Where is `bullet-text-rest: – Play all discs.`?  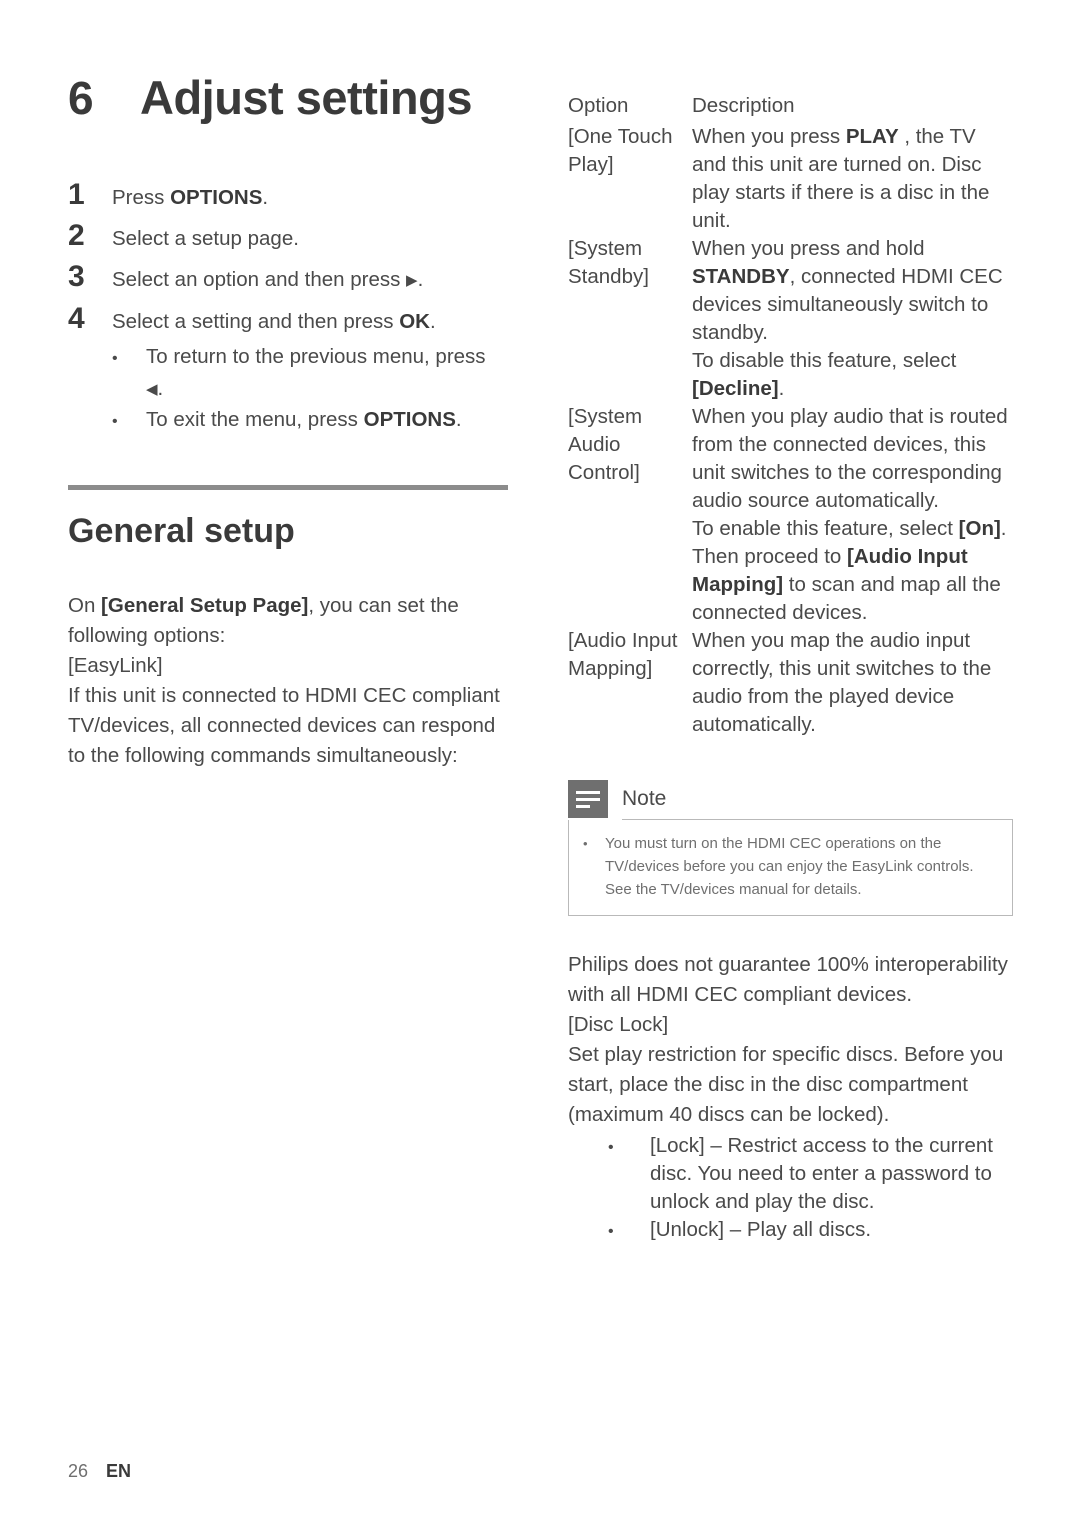 bullet-text-rest: – Play all discs. is located at coordinates (798, 1229).